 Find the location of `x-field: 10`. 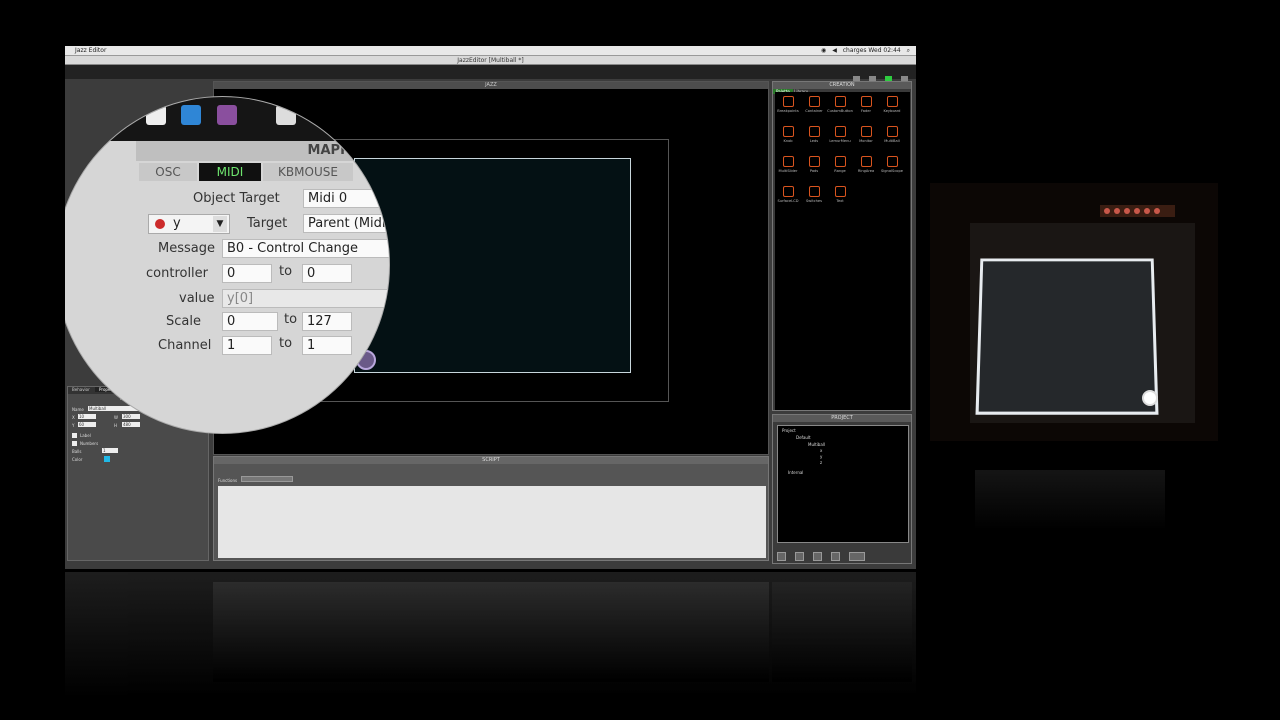

x-field: 10 is located at coordinates (87, 416).